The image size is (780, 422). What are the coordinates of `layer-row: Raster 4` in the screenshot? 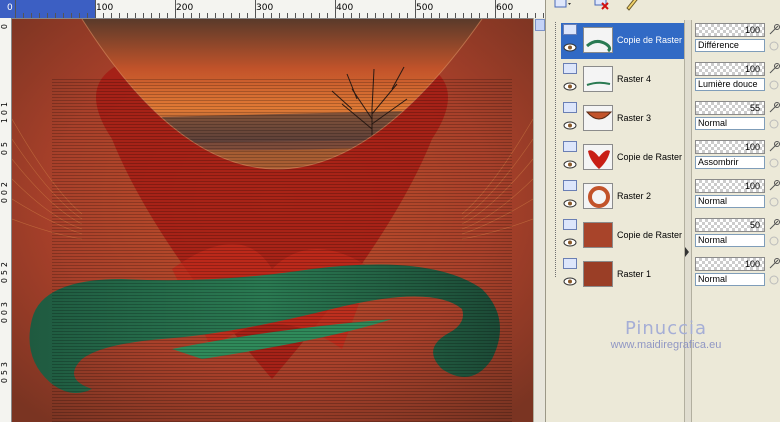 It's located at (622, 80).